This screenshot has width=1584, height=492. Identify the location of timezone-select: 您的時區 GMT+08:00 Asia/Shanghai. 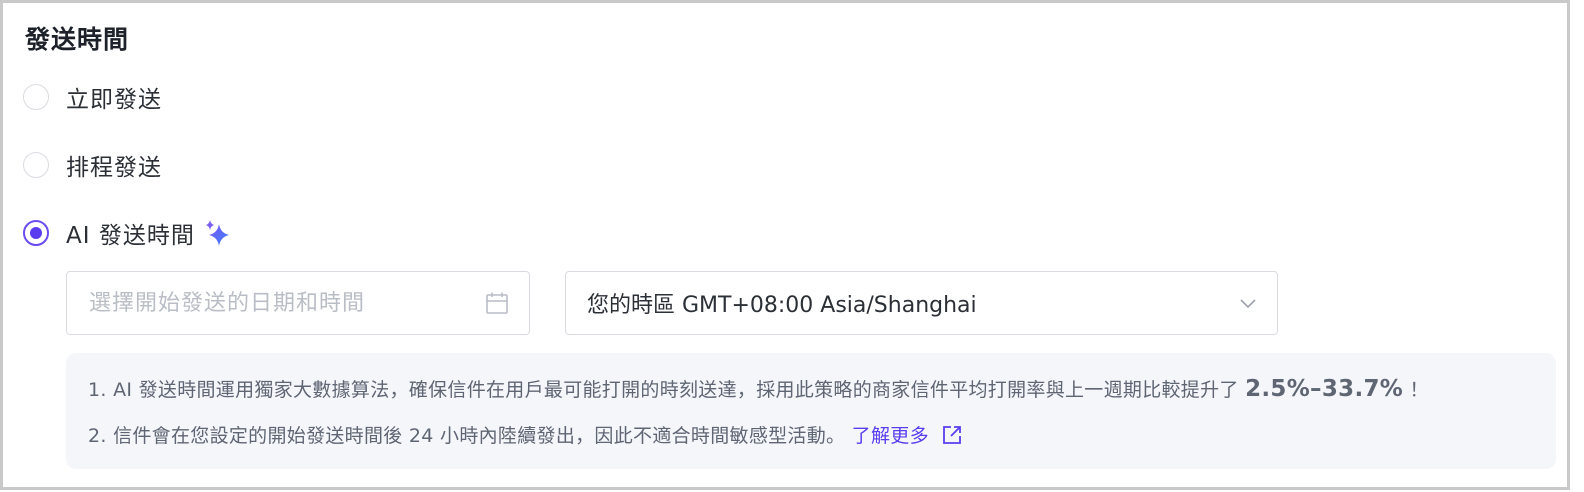
(921, 303).